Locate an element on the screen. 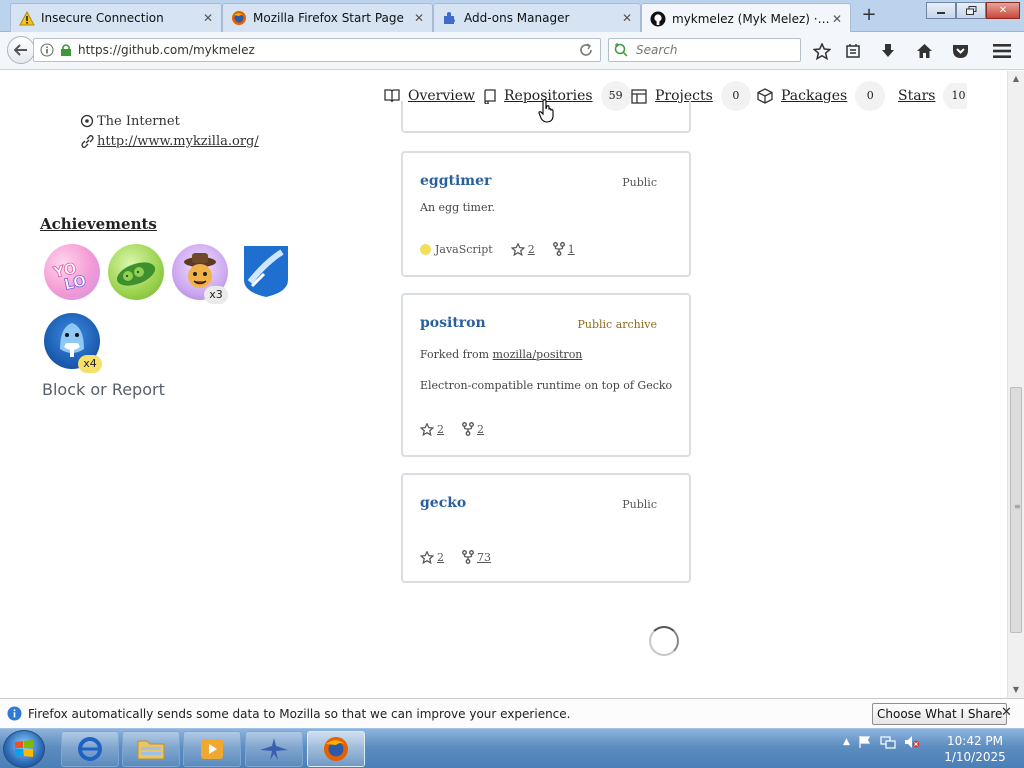 This screenshot has height=768, width=1024. hamburger-menu-icon is located at coordinates (1002, 51).